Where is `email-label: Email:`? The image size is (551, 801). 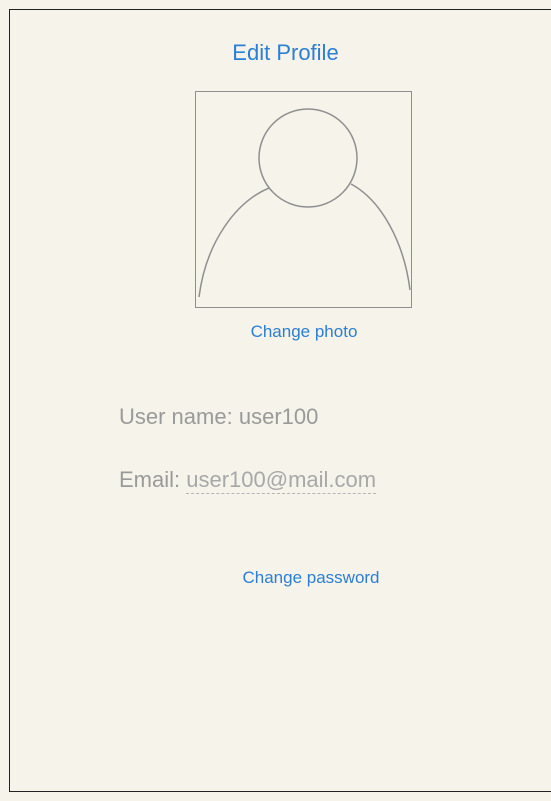 email-label: Email: is located at coordinates (150, 479).